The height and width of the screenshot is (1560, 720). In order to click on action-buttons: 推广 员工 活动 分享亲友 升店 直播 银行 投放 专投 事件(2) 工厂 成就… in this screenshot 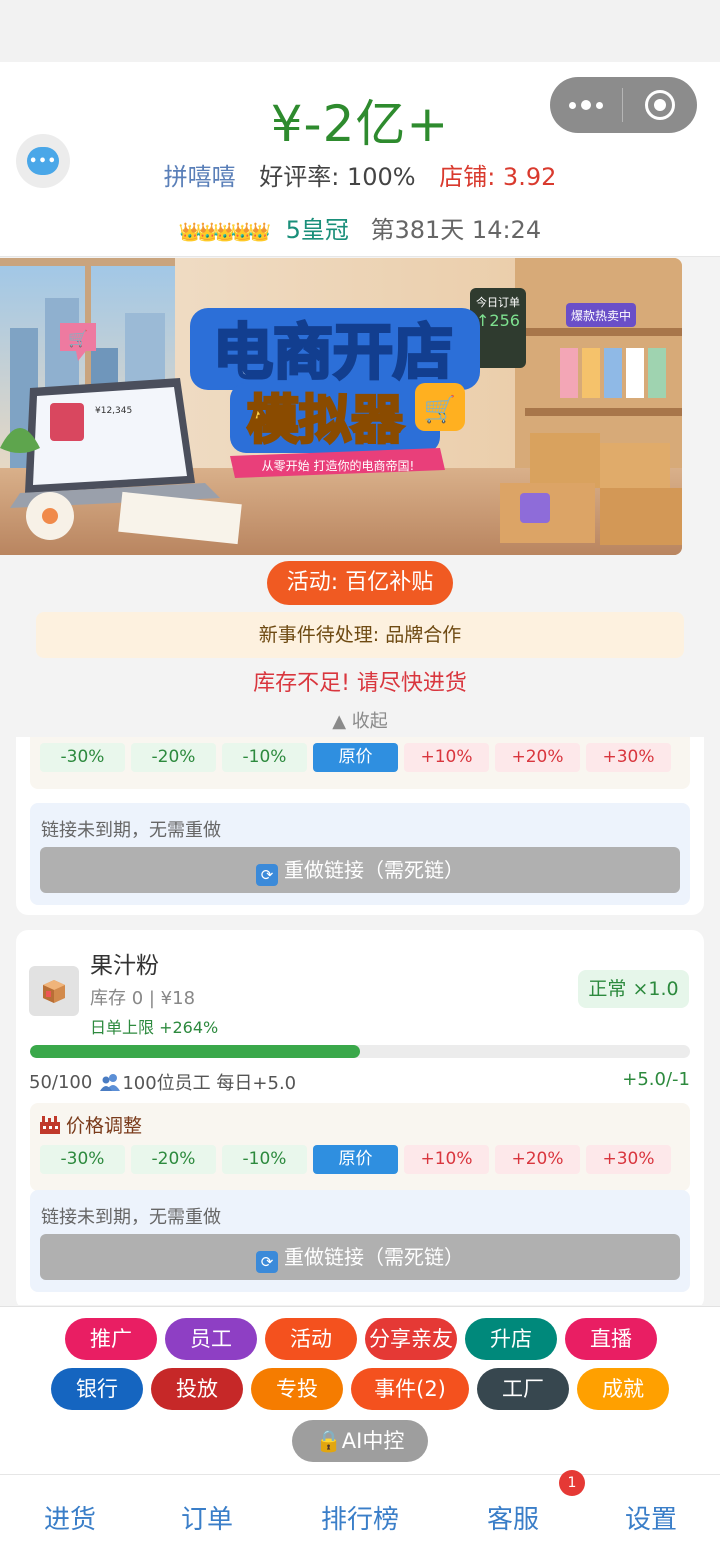, I will do `click(360, 1390)`.